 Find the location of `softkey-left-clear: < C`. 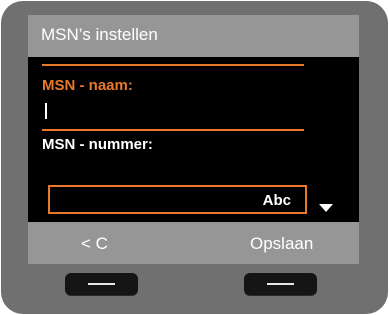

softkey-left-clear: < C is located at coordinates (94, 244).